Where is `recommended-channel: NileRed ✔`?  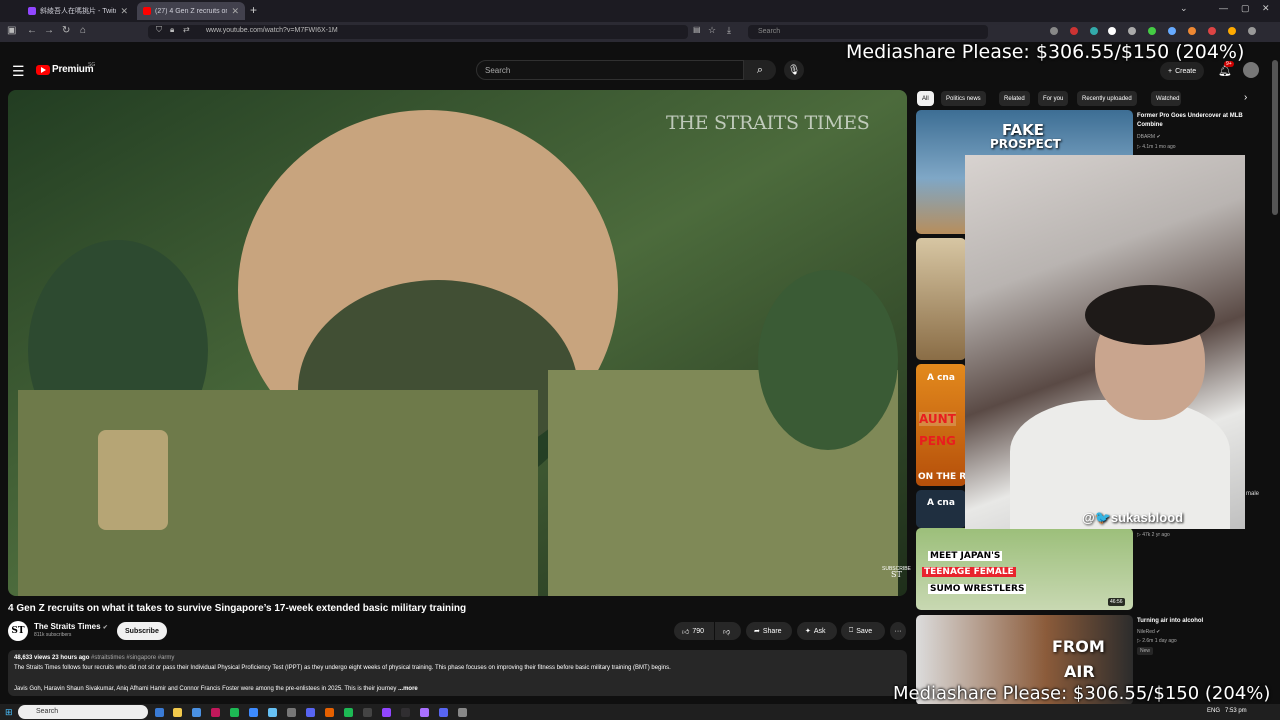 recommended-channel: NileRed ✔ is located at coordinates (1148, 632).